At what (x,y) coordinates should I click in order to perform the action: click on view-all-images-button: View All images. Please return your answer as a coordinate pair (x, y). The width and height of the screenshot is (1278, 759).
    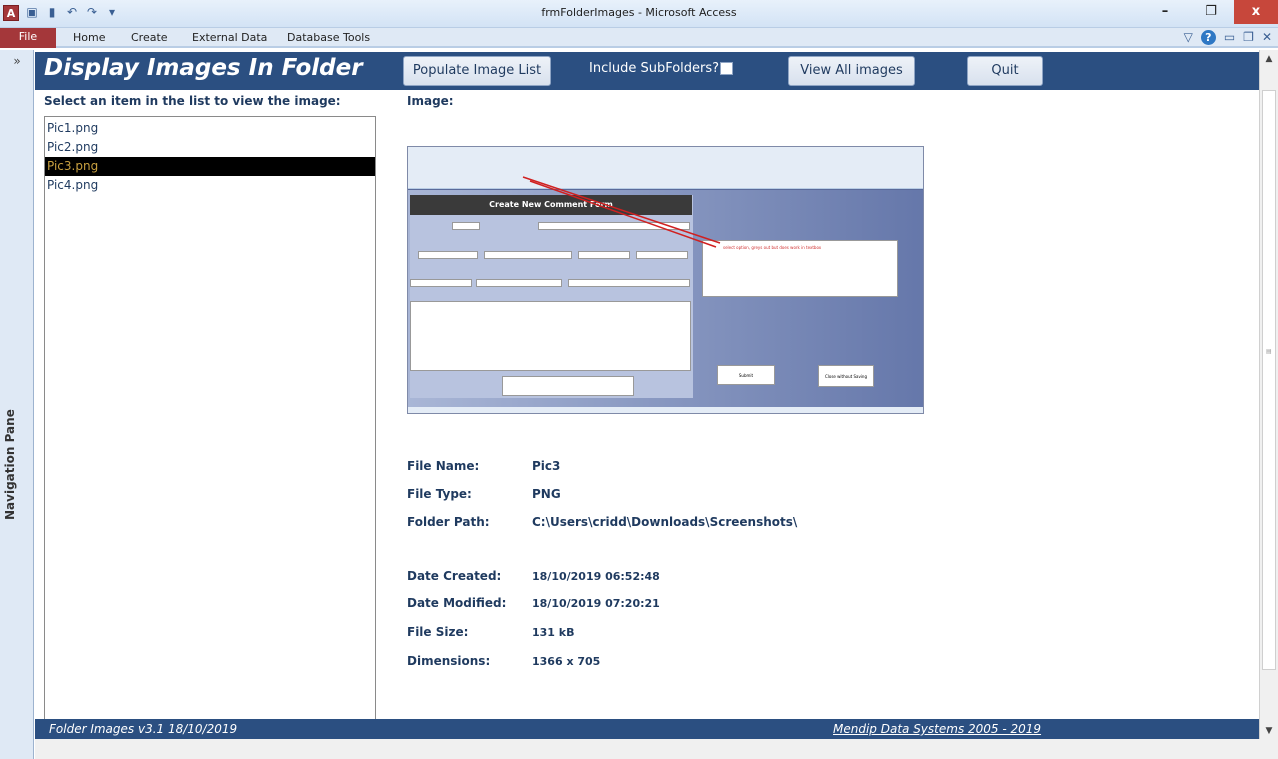
    Looking at the image, I should click on (851, 71).